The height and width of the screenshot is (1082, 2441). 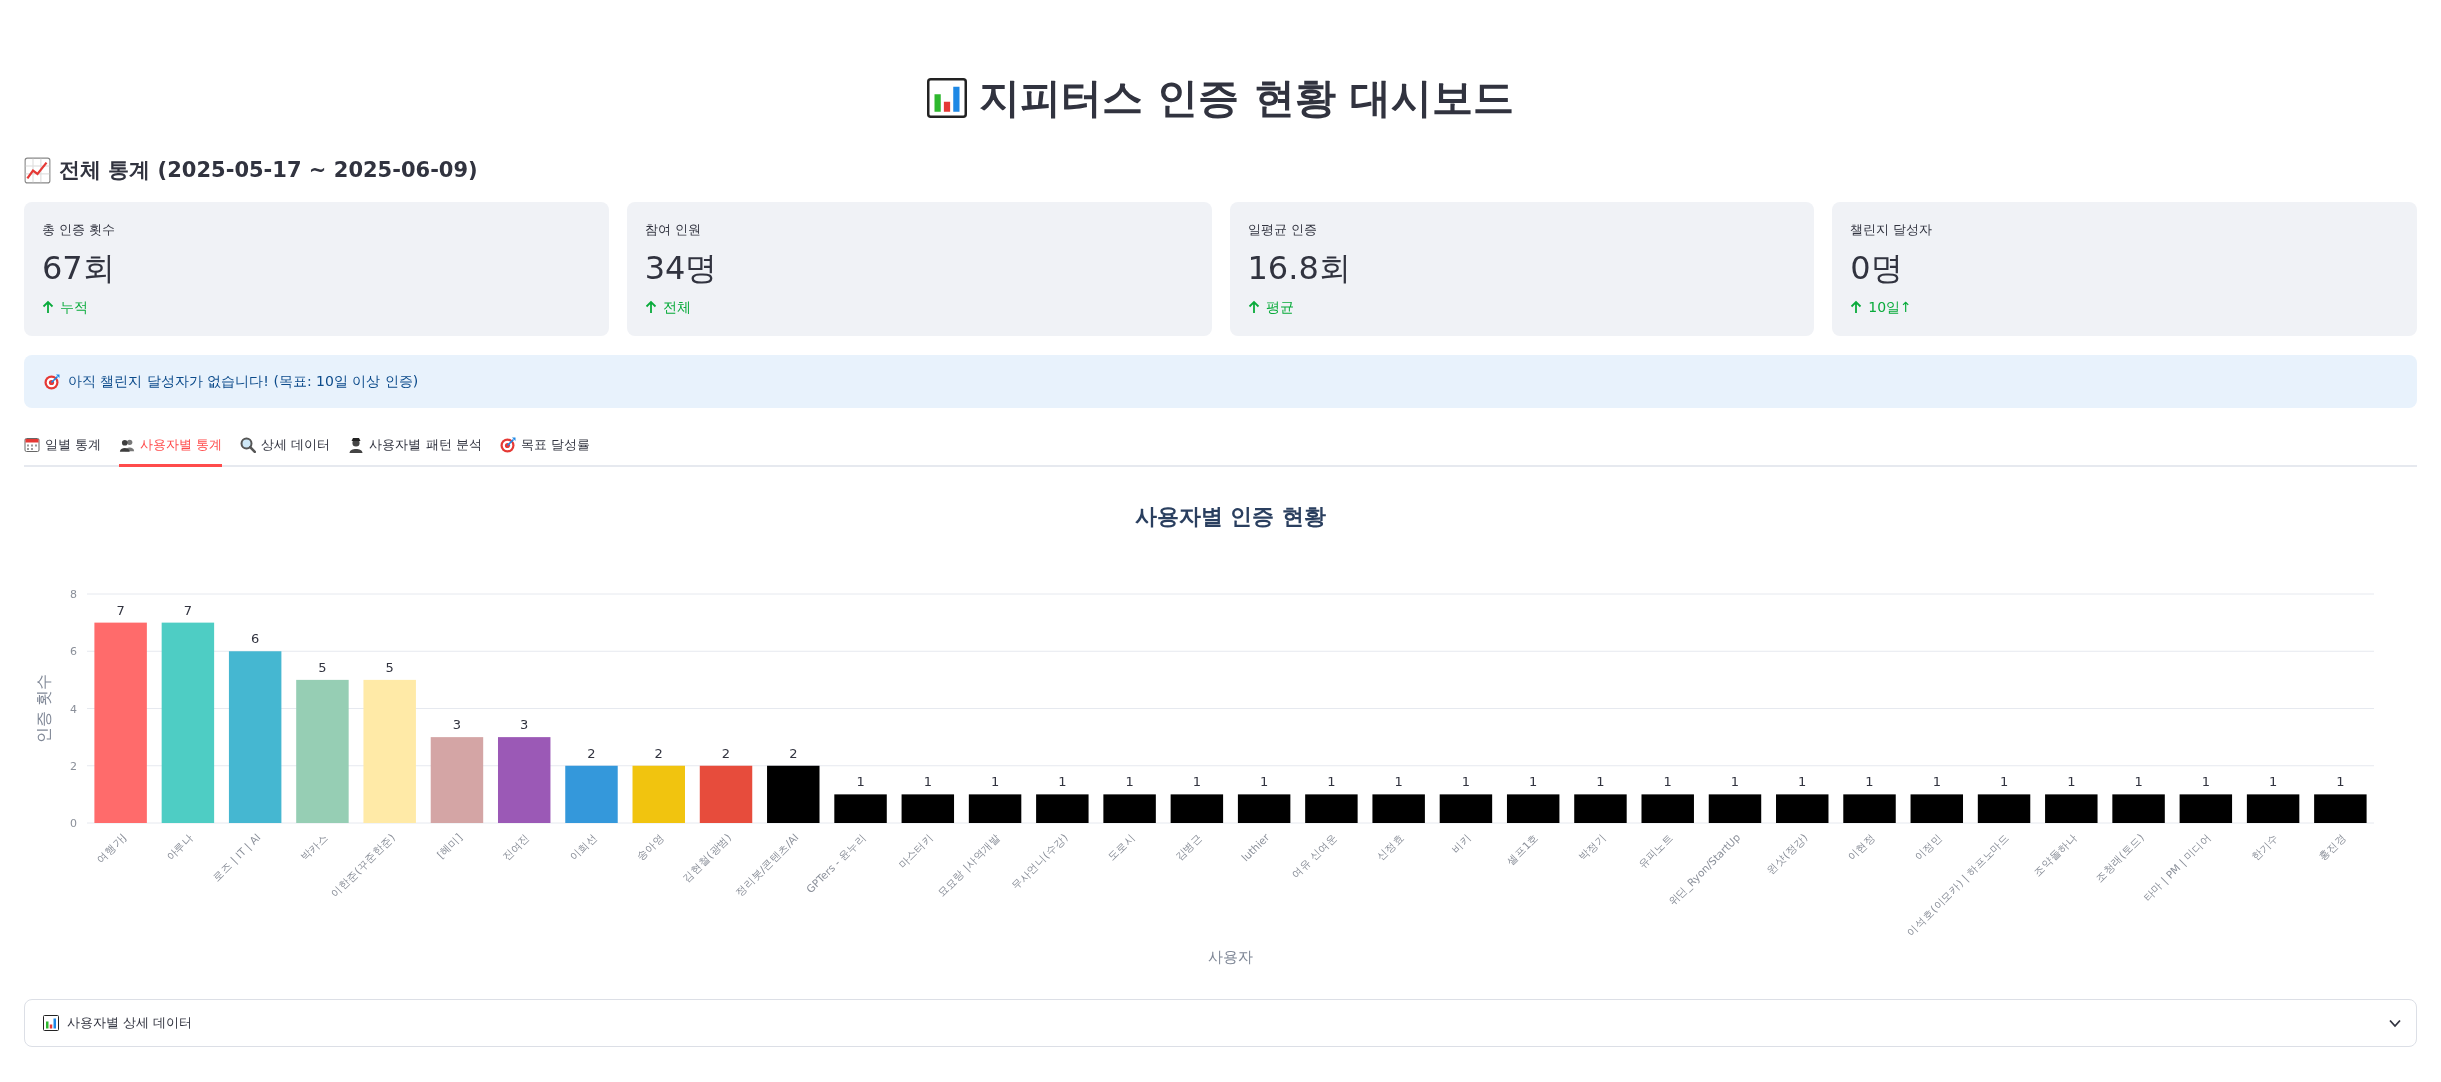 What do you see at coordinates (673, 230) in the screenshot?
I see `metric-label: 참여 인원` at bounding box center [673, 230].